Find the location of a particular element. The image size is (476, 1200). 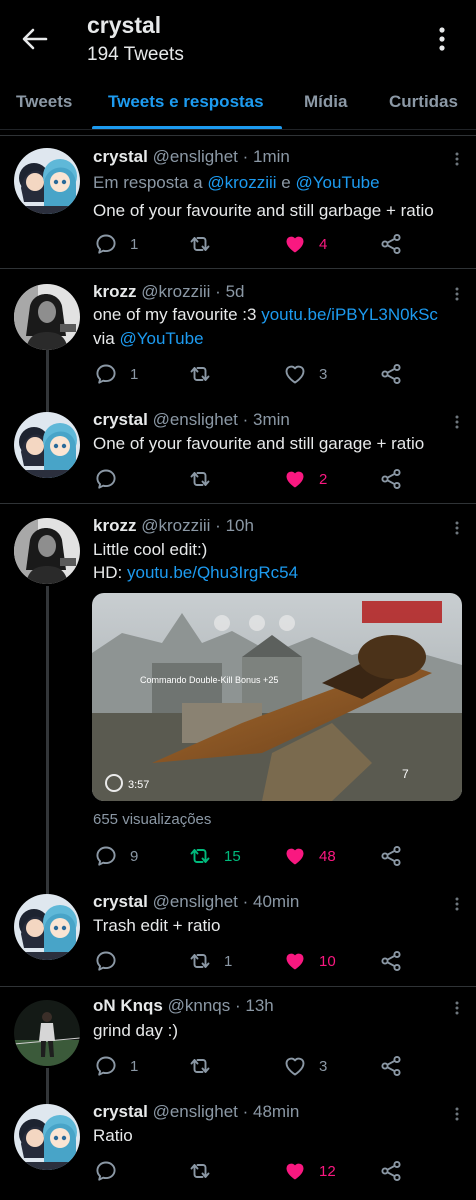

video-thumbnail: 3:57 Commando Double-Kill Bonus +25 7 is located at coordinates (277, 697).